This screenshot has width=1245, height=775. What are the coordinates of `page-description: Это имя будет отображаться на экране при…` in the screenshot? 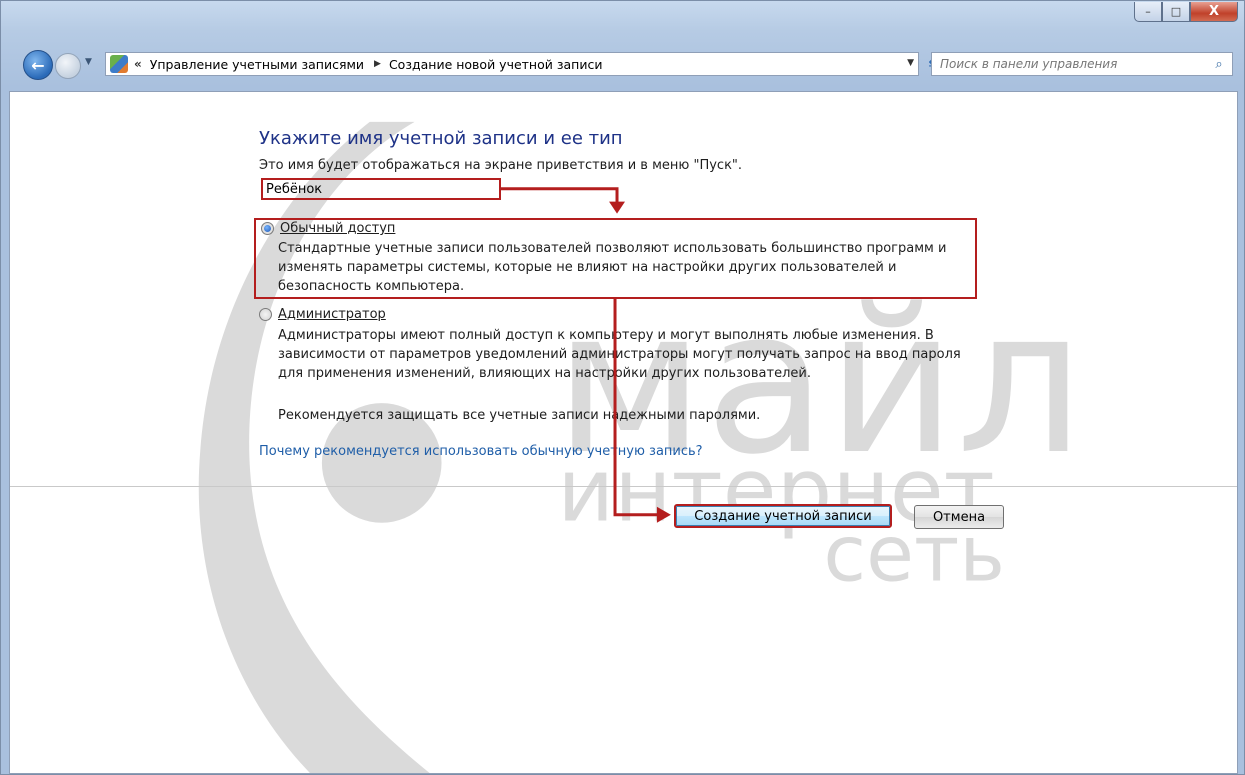 It's located at (501, 165).